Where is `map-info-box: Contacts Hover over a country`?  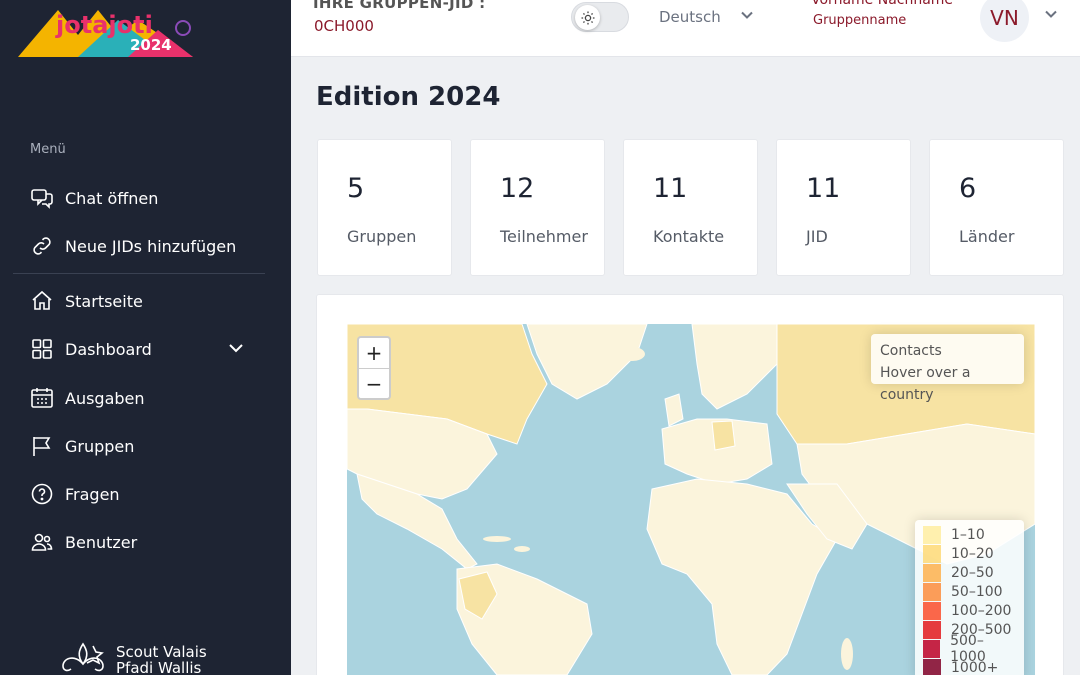 map-info-box: Contacts Hover over a country is located at coordinates (947, 368).